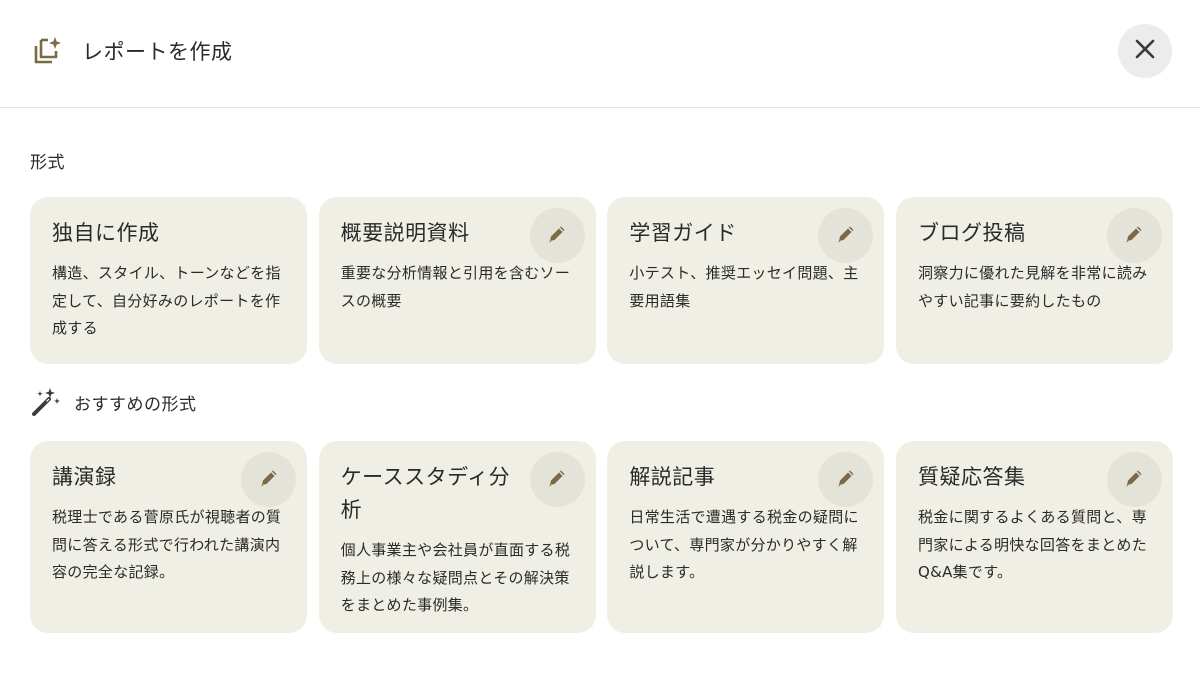 This screenshot has width=1200, height=684. Describe the element at coordinates (455, 577) in the screenshot. I see `card-description: 個人事業主や会社員が直面する税務上の様々な疑問点とその解決策をまとめた事例集。` at that location.